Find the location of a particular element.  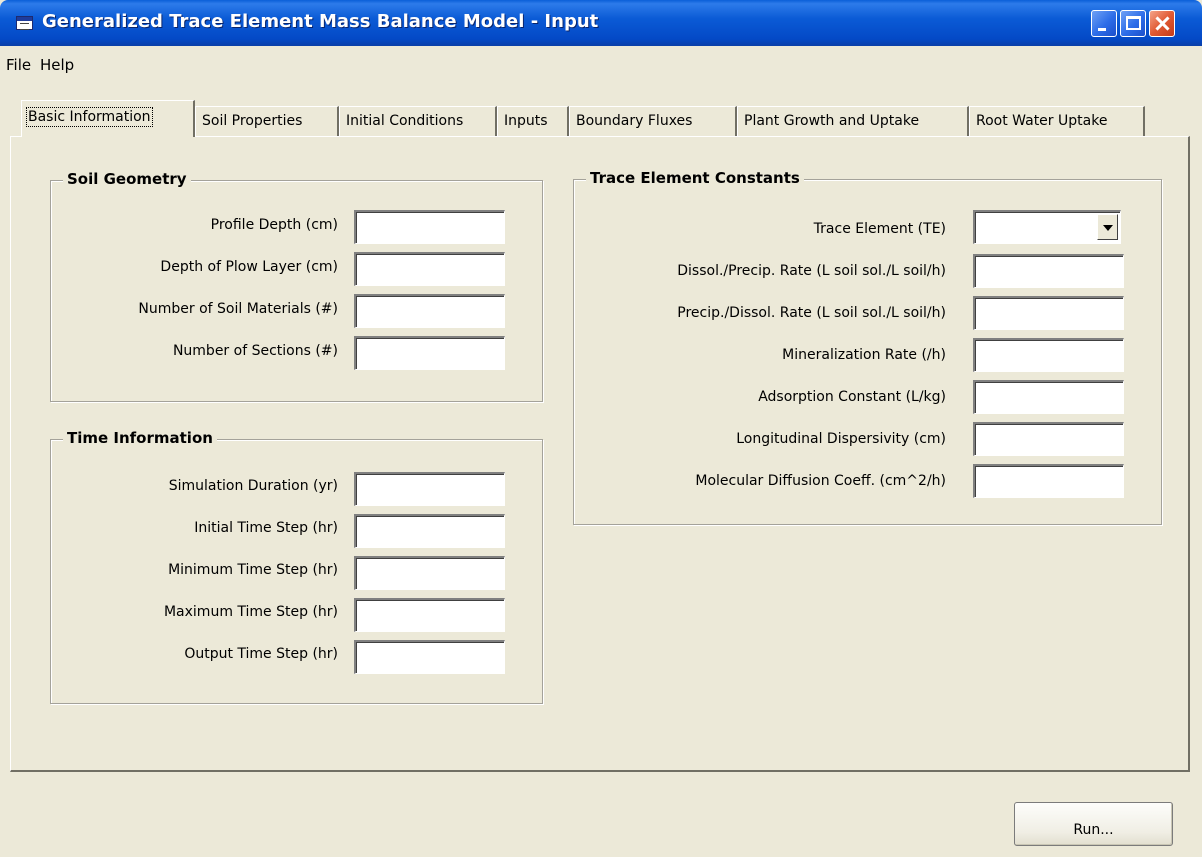

adsorption-constant-input is located at coordinates (1048, 397).